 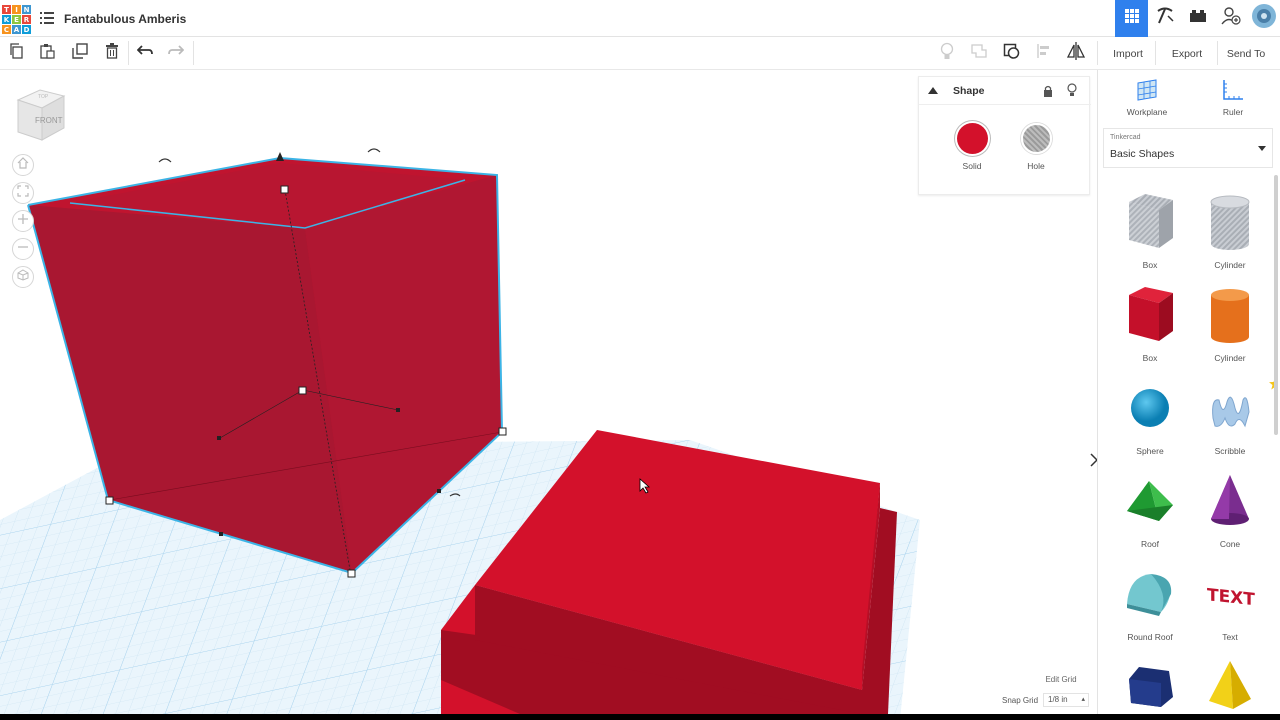 I want to click on viewcube-front-label: FRONT, so click(x=49, y=120).